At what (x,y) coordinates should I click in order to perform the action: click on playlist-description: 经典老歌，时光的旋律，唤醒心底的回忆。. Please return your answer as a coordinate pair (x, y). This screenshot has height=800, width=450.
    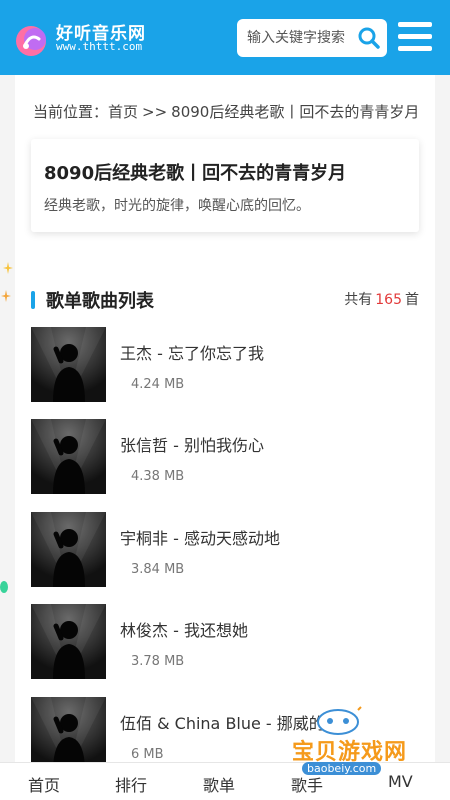
    Looking at the image, I should click on (177, 206).